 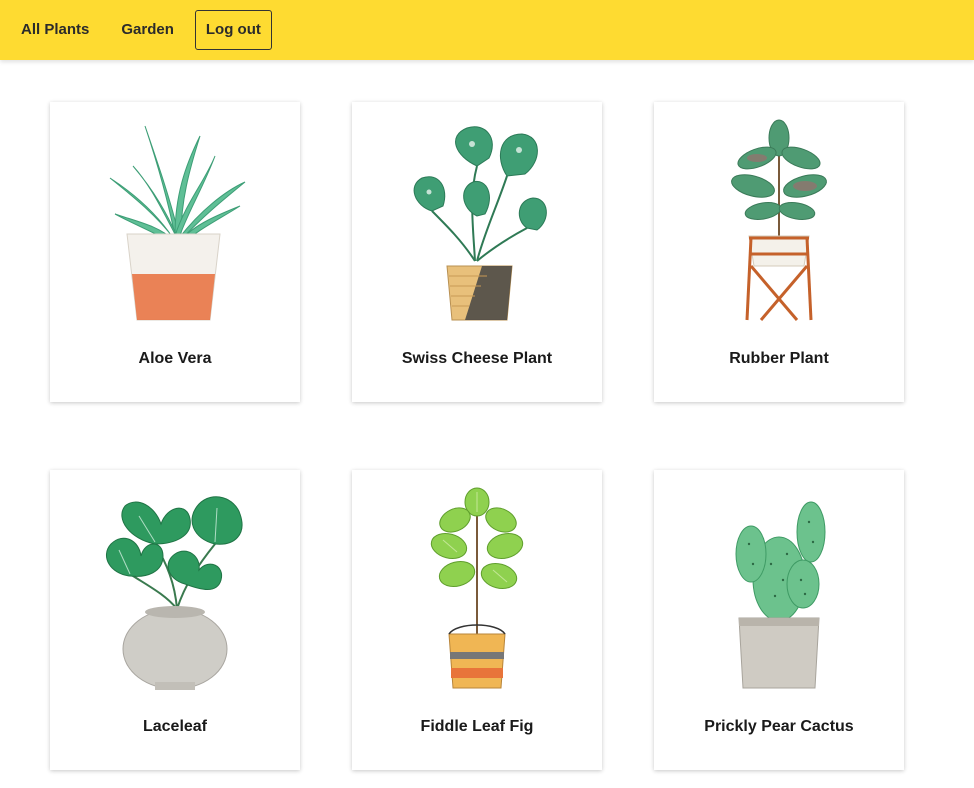 What do you see at coordinates (779, 220) in the screenshot?
I see `rubber-plant-illustration` at bounding box center [779, 220].